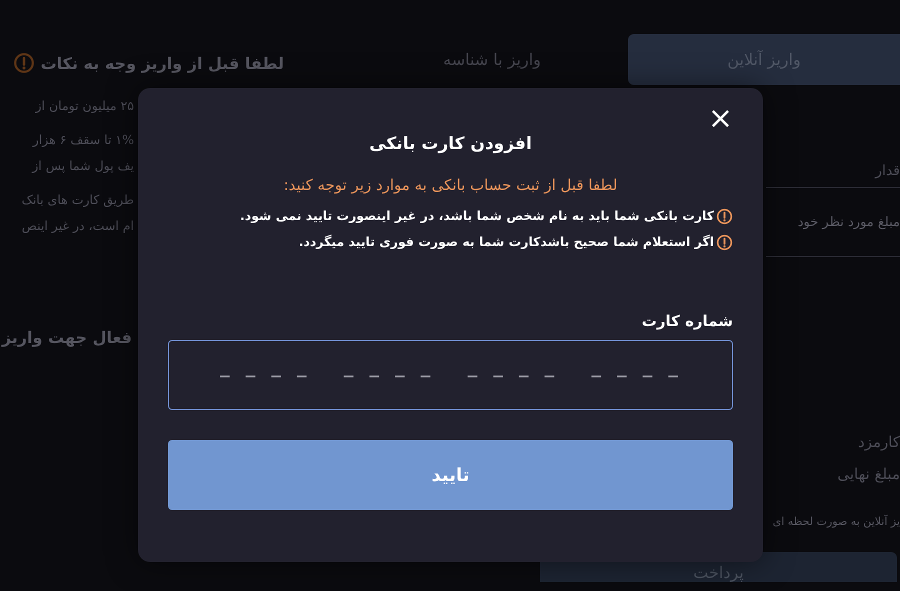 This screenshot has width=900, height=591. Describe the element at coordinates (450, 144) in the screenshot. I see `modal-title: افزودن کارت بانکی` at that location.